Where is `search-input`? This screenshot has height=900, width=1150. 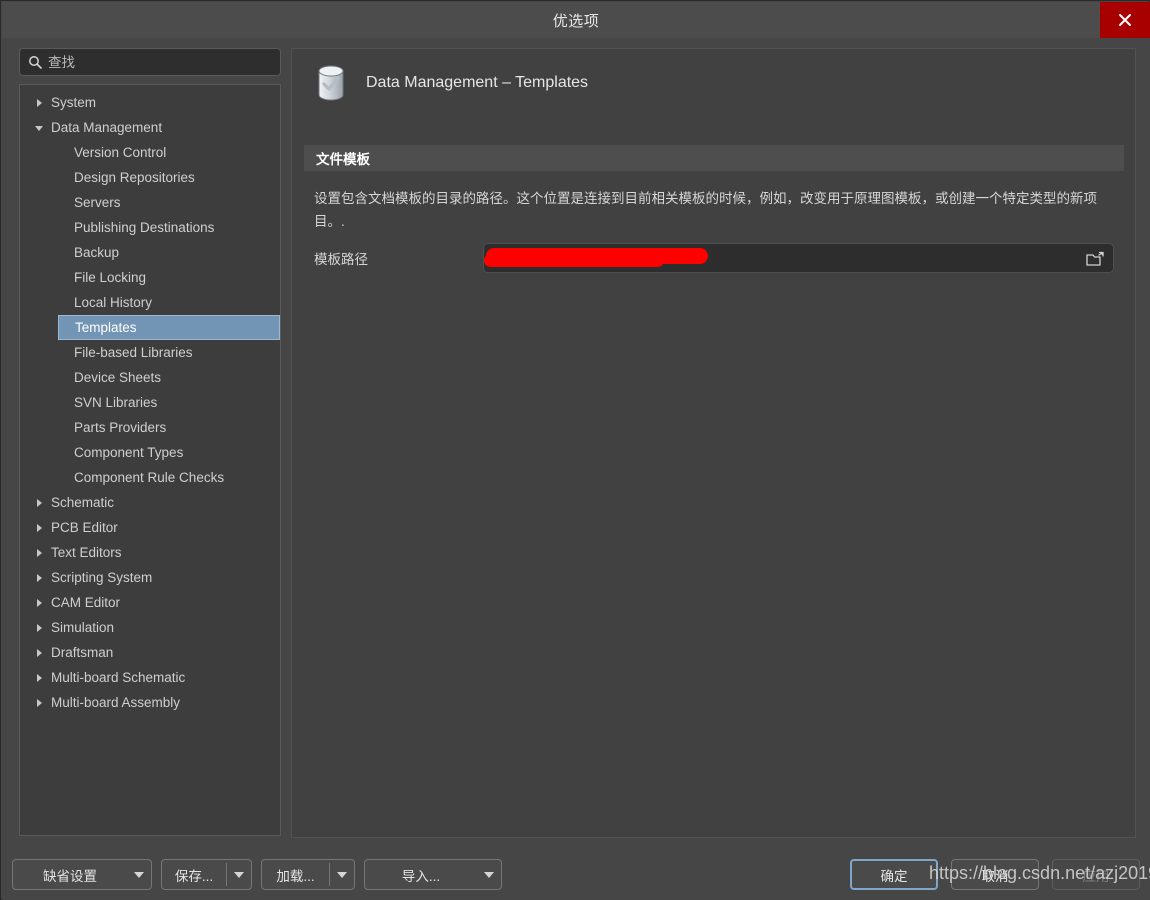
search-input is located at coordinates (148, 62).